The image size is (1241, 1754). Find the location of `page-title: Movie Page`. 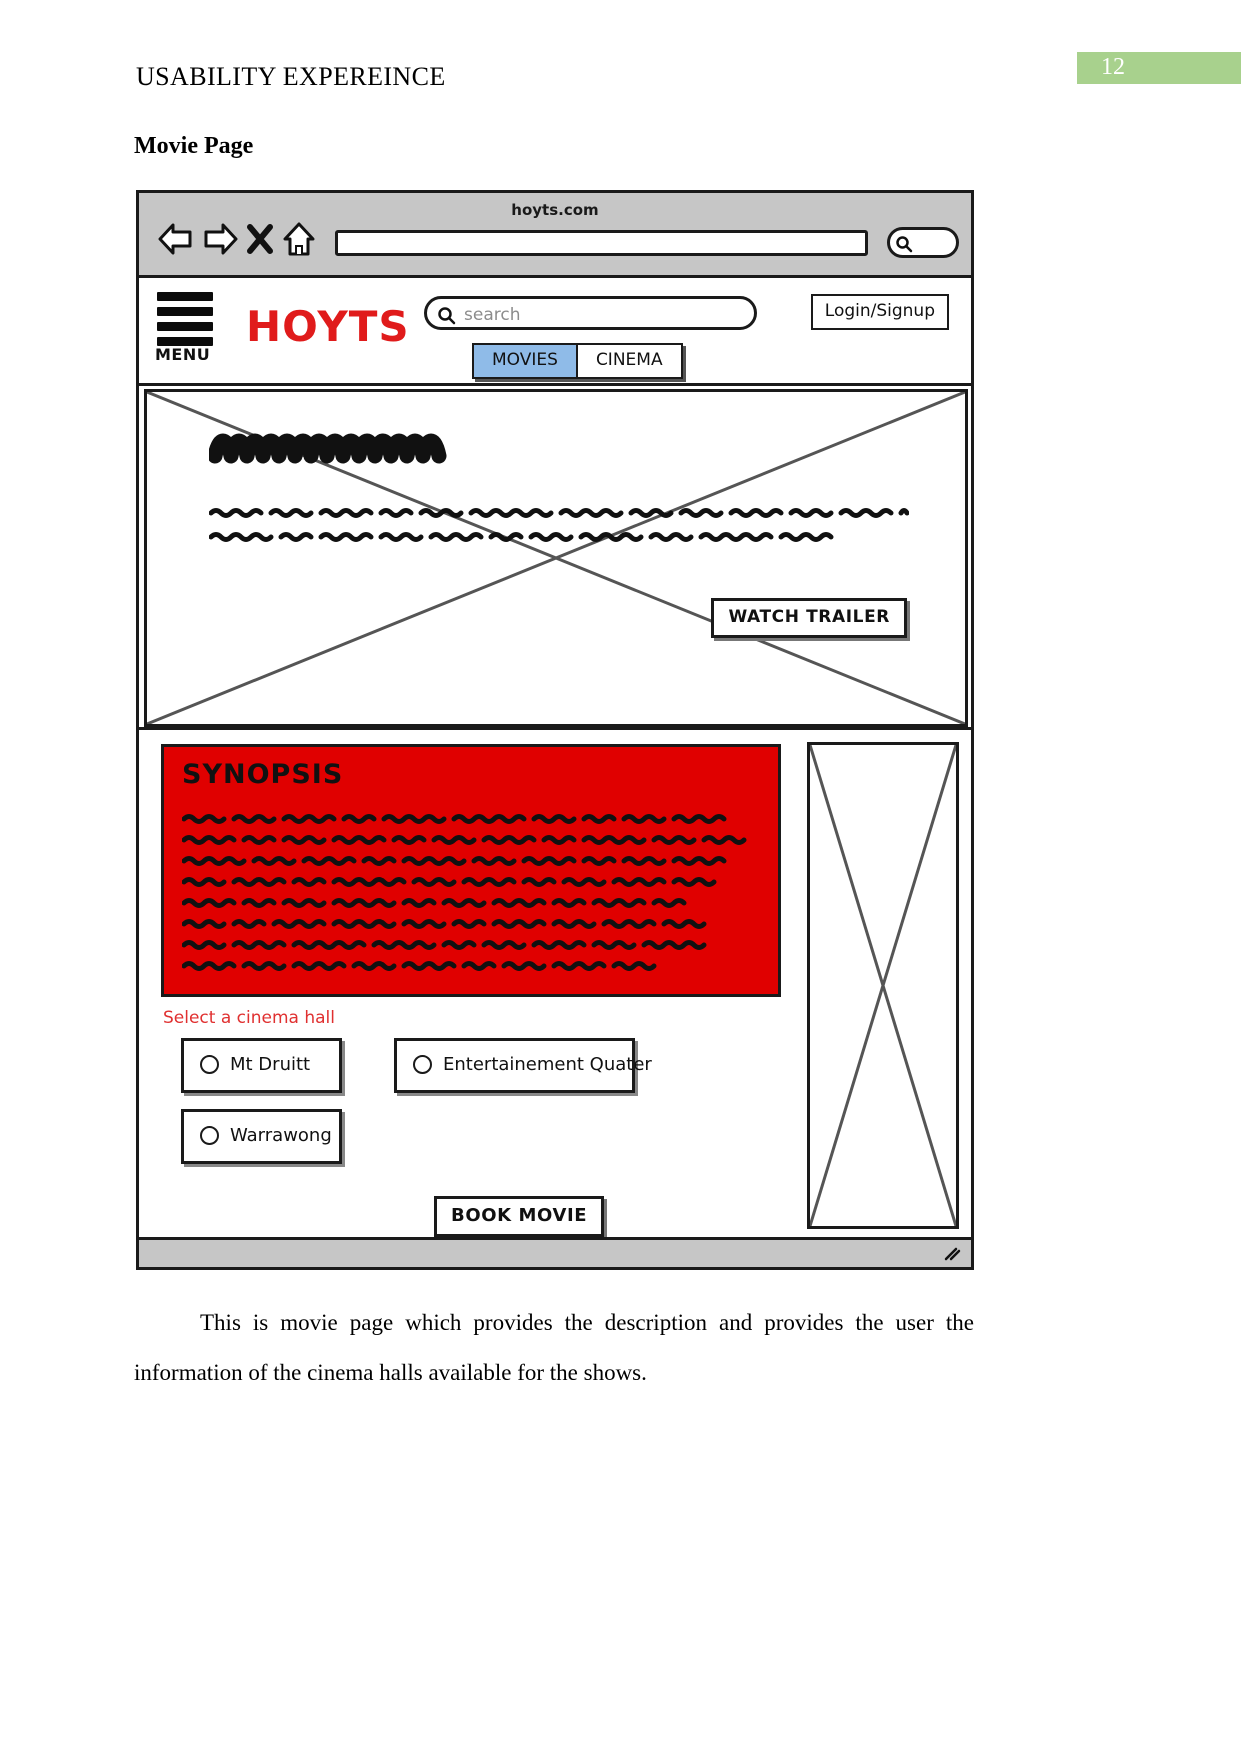

page-title: Movie Page is located at coordinates (194, 146).